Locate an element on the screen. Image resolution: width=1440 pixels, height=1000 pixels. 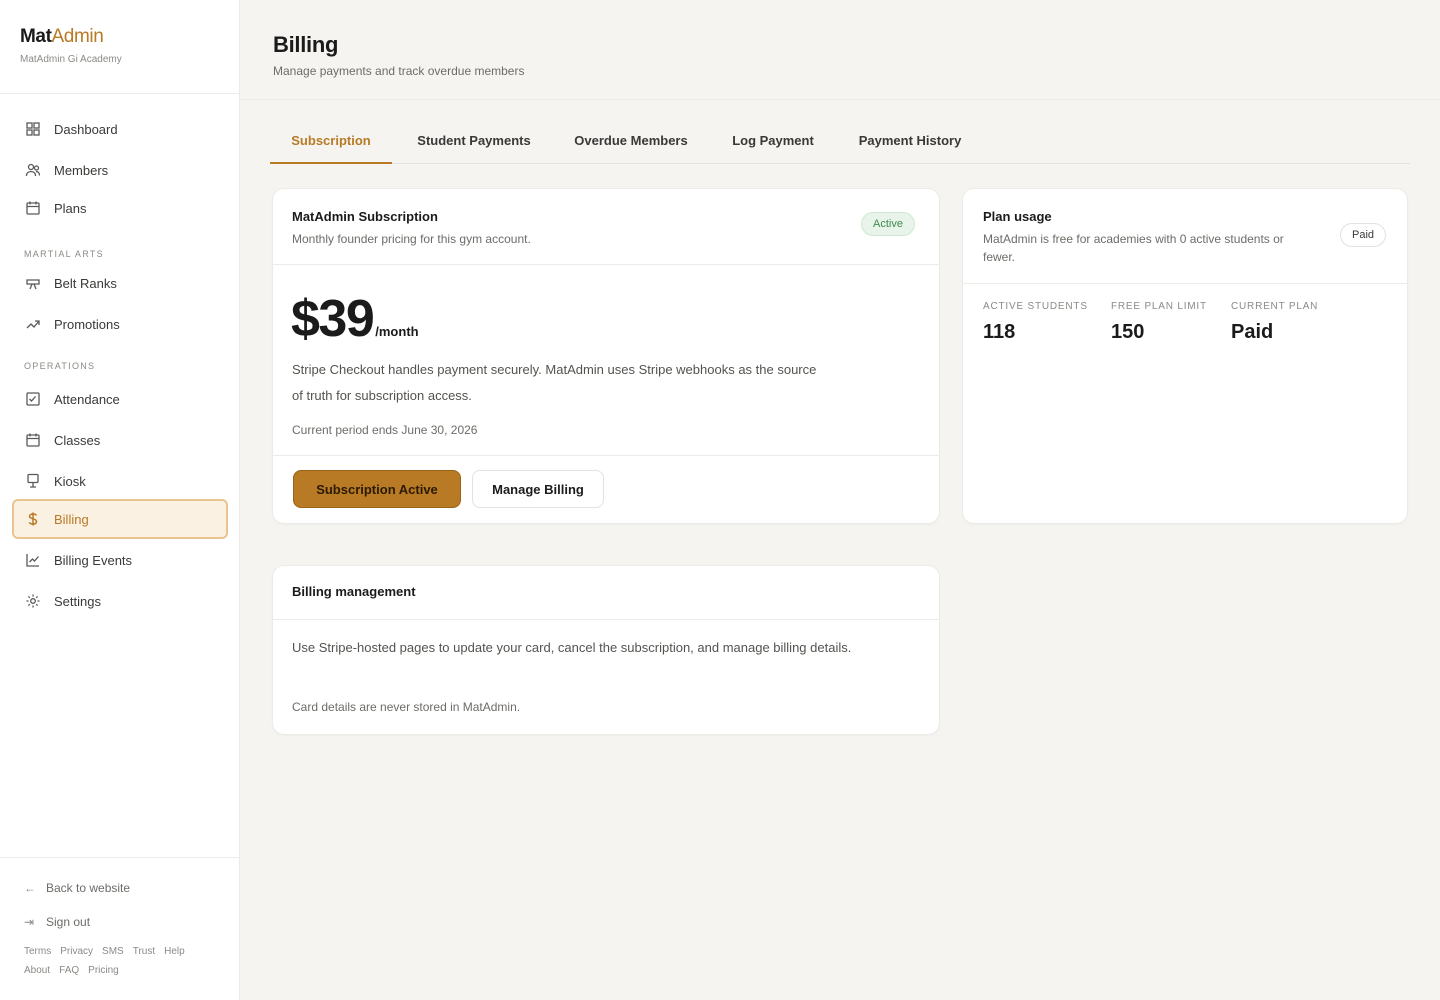
tab-subscription: Subscription is located at coordinates (331, 143).